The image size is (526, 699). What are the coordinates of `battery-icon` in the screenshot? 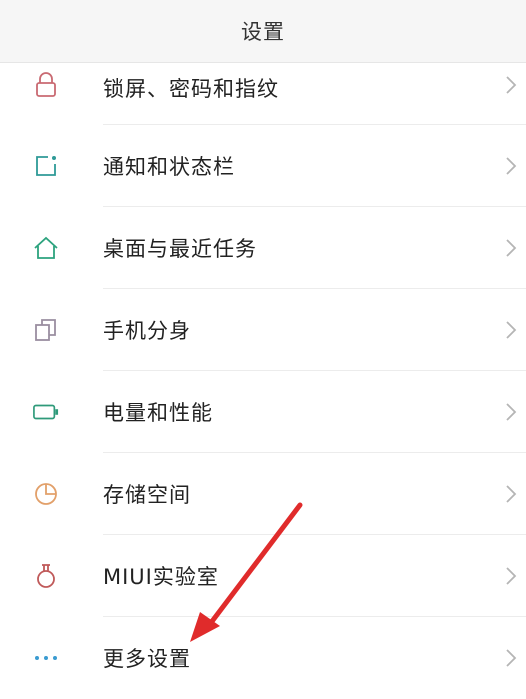 It's located at (46, 412).